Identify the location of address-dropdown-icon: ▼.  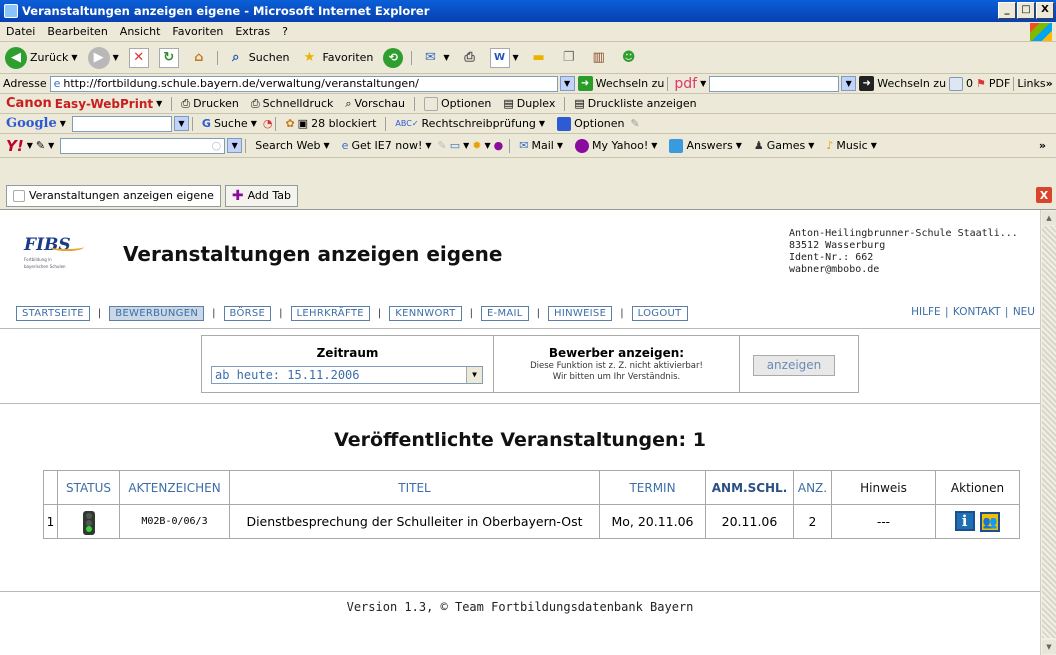
(567, 83).